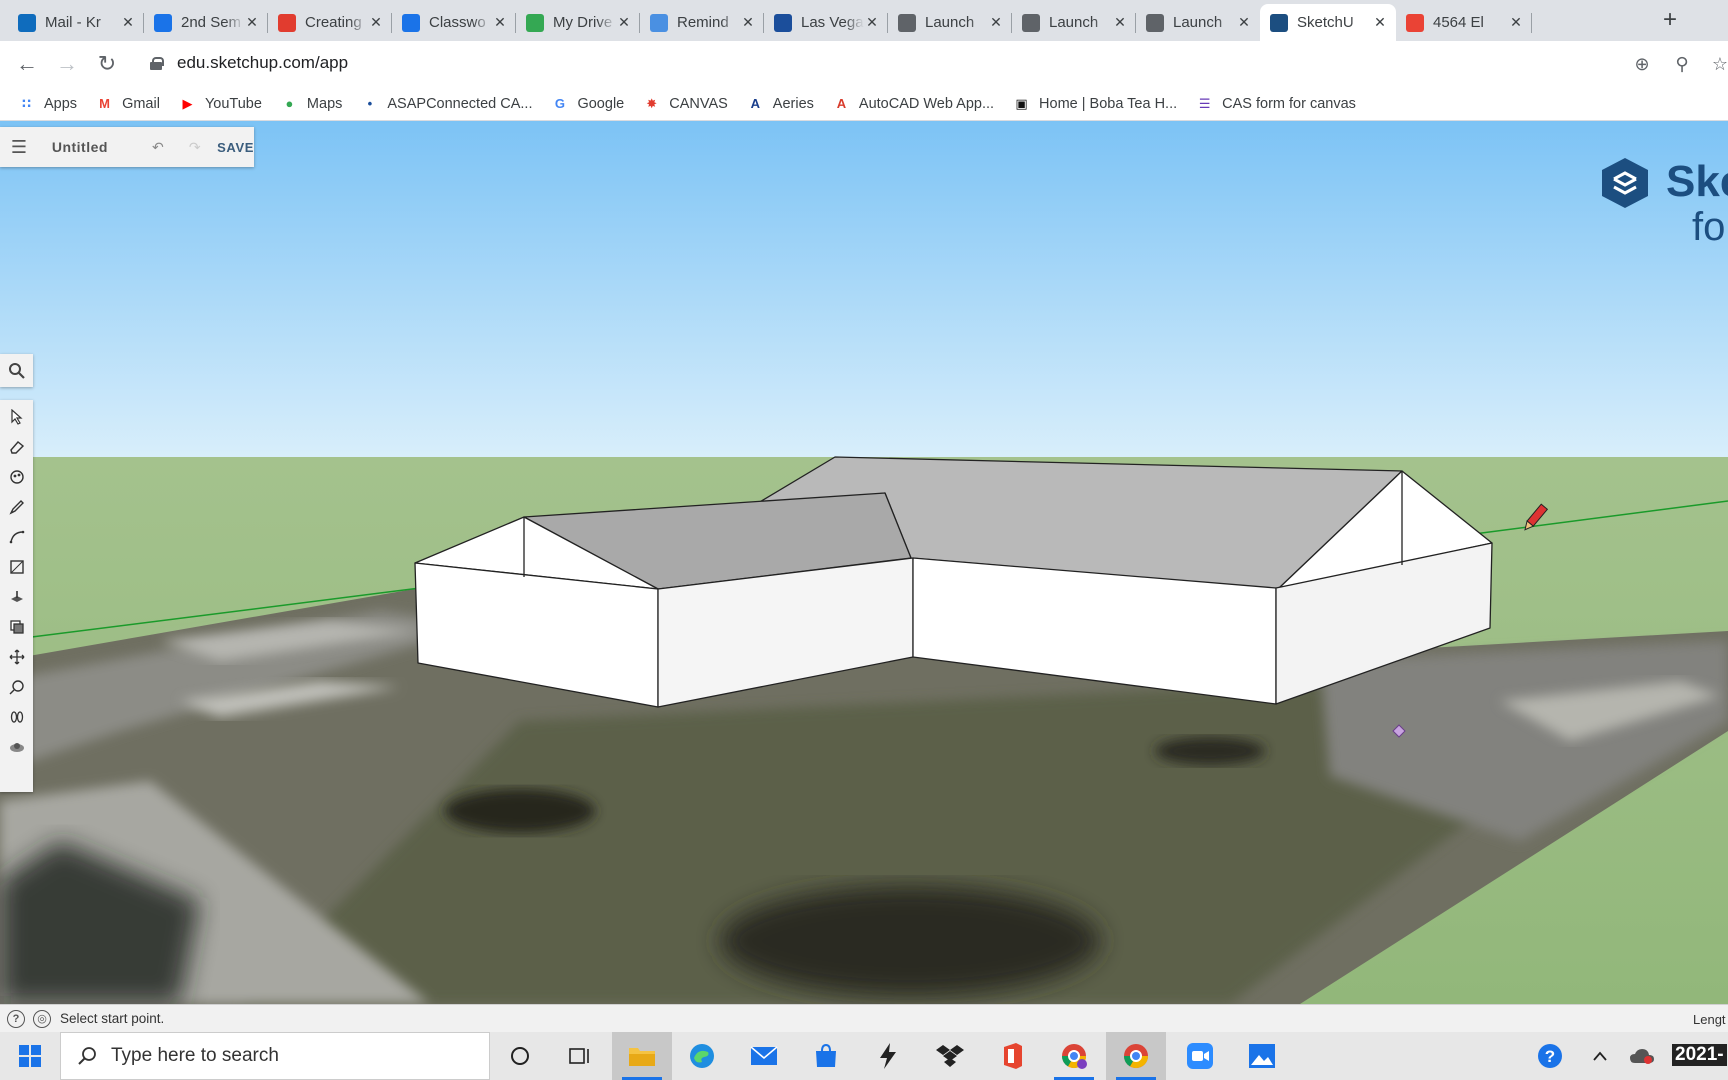 The width and height of the screenshot is (1728, 1080). Describe the element at coordinates (16, 1018) in the screenshot. I see `help-icon: ?` at that location.